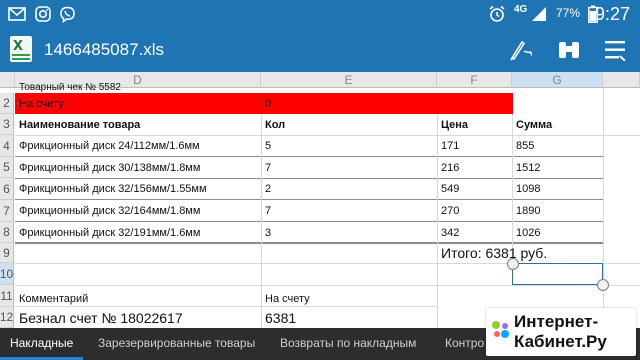 The height and width of the screenshot is (360, 640). I want to click on selection-handle-start, so click(513, 264).